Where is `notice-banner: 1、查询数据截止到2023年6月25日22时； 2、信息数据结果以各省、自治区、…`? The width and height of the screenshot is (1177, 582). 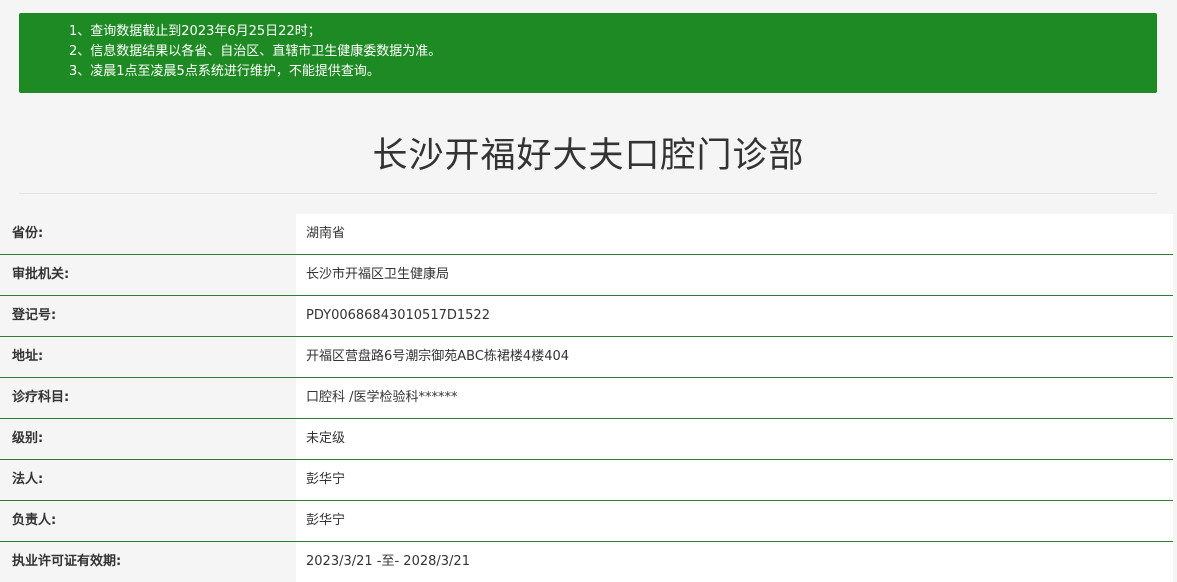
notice-banner: 1、查询数据截止到2023年6月25日22时； 2、信息数据结果以各省、自治区、… is located at coordinates (588, 53).